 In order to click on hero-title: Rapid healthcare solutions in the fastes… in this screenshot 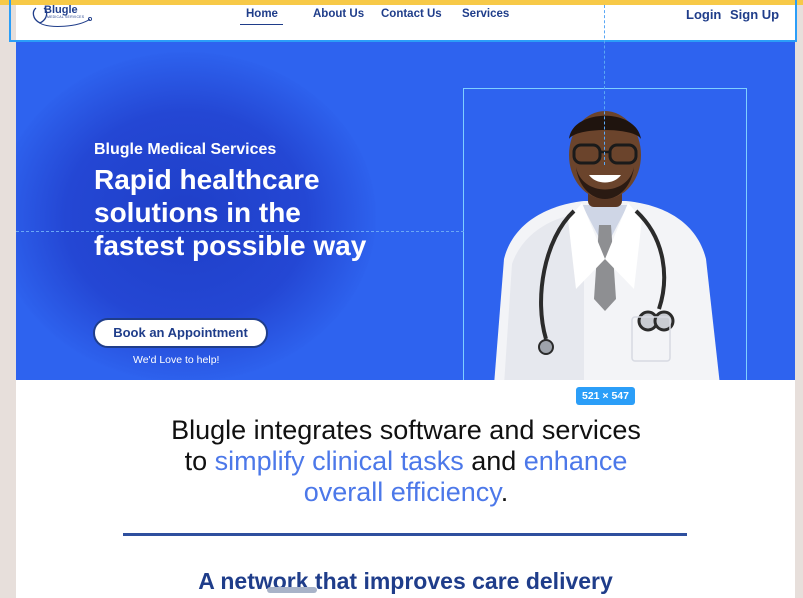, I will do `click(230, 212)`.